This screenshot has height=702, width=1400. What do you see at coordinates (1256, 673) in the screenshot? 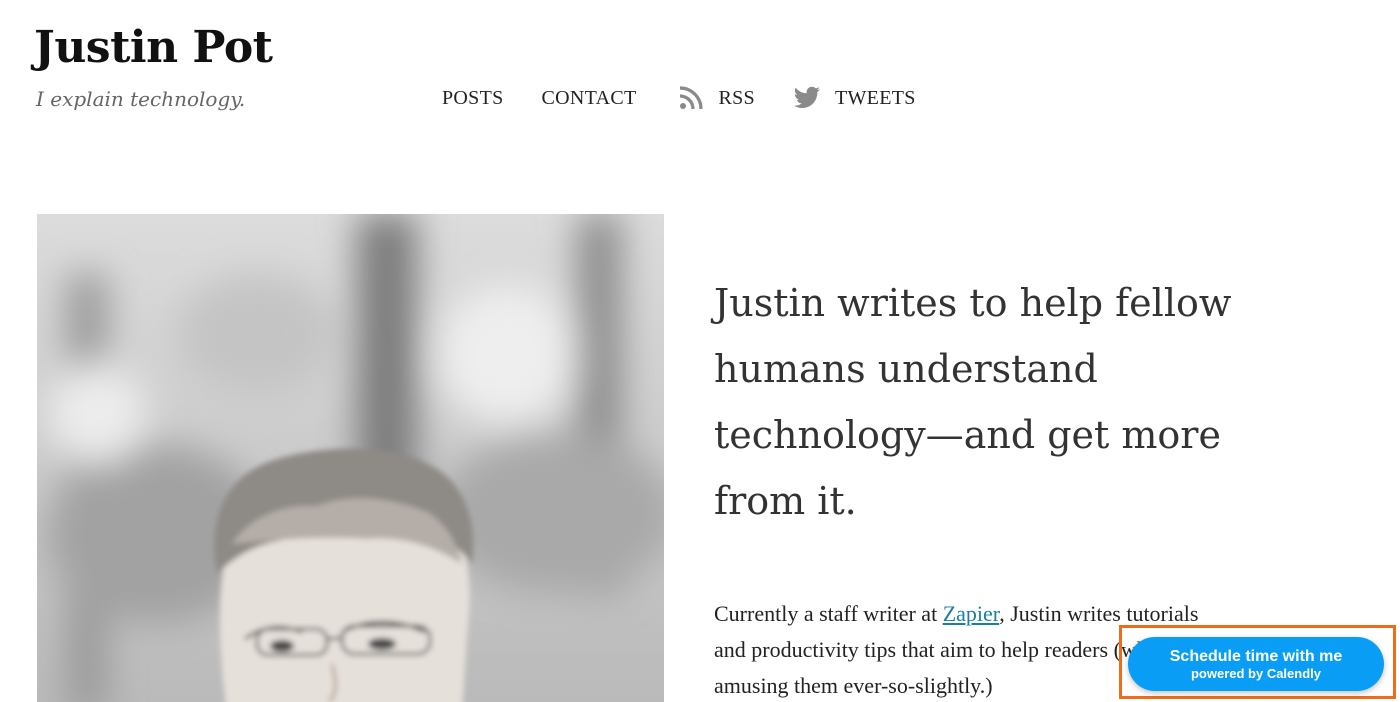
I see `powered-by-calendly-label: powered by Calendly` at bounding box center [1256, 673].